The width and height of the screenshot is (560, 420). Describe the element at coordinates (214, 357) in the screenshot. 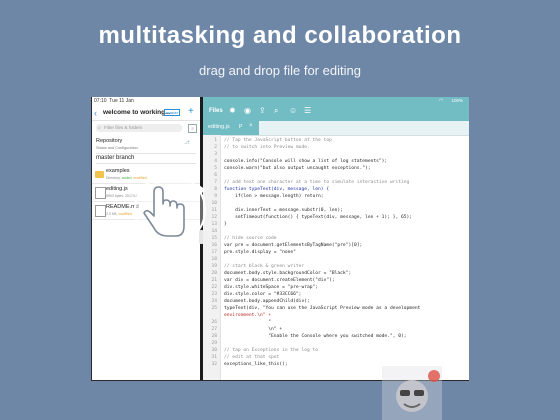

I see `line-number: 31` at that location.